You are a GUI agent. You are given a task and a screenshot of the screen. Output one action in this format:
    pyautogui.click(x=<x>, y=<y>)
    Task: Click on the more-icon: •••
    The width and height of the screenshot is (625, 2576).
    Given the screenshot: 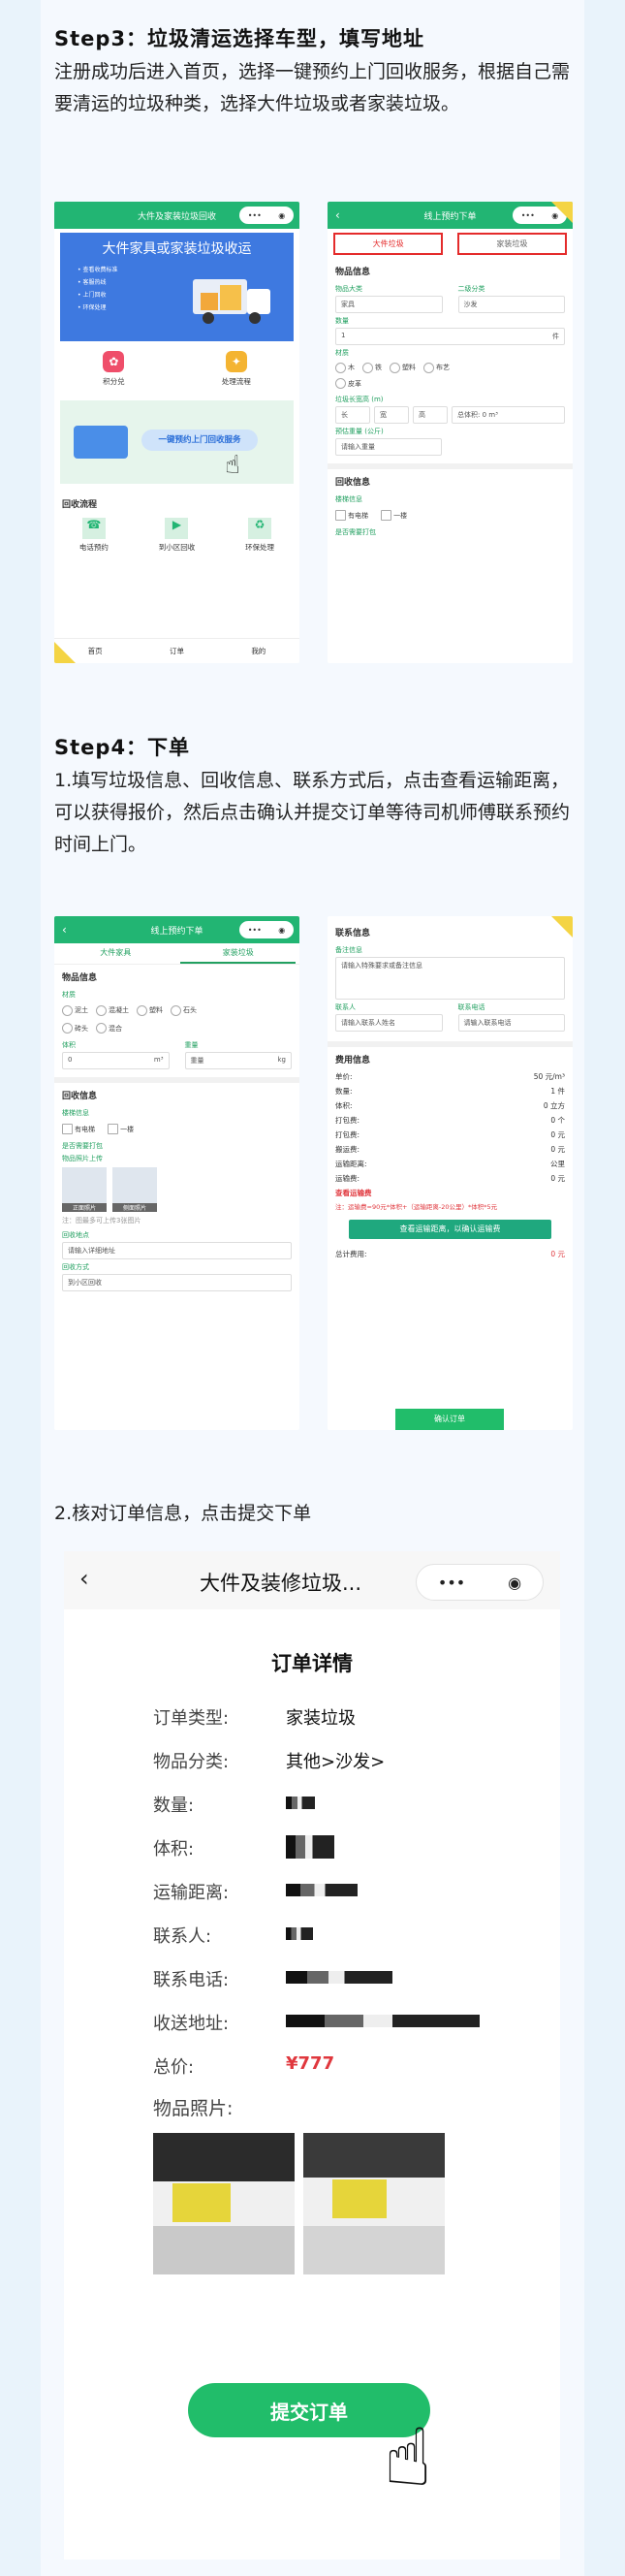 What is the action you would take?
    pyautogui.click(x=451, y=1583)
    